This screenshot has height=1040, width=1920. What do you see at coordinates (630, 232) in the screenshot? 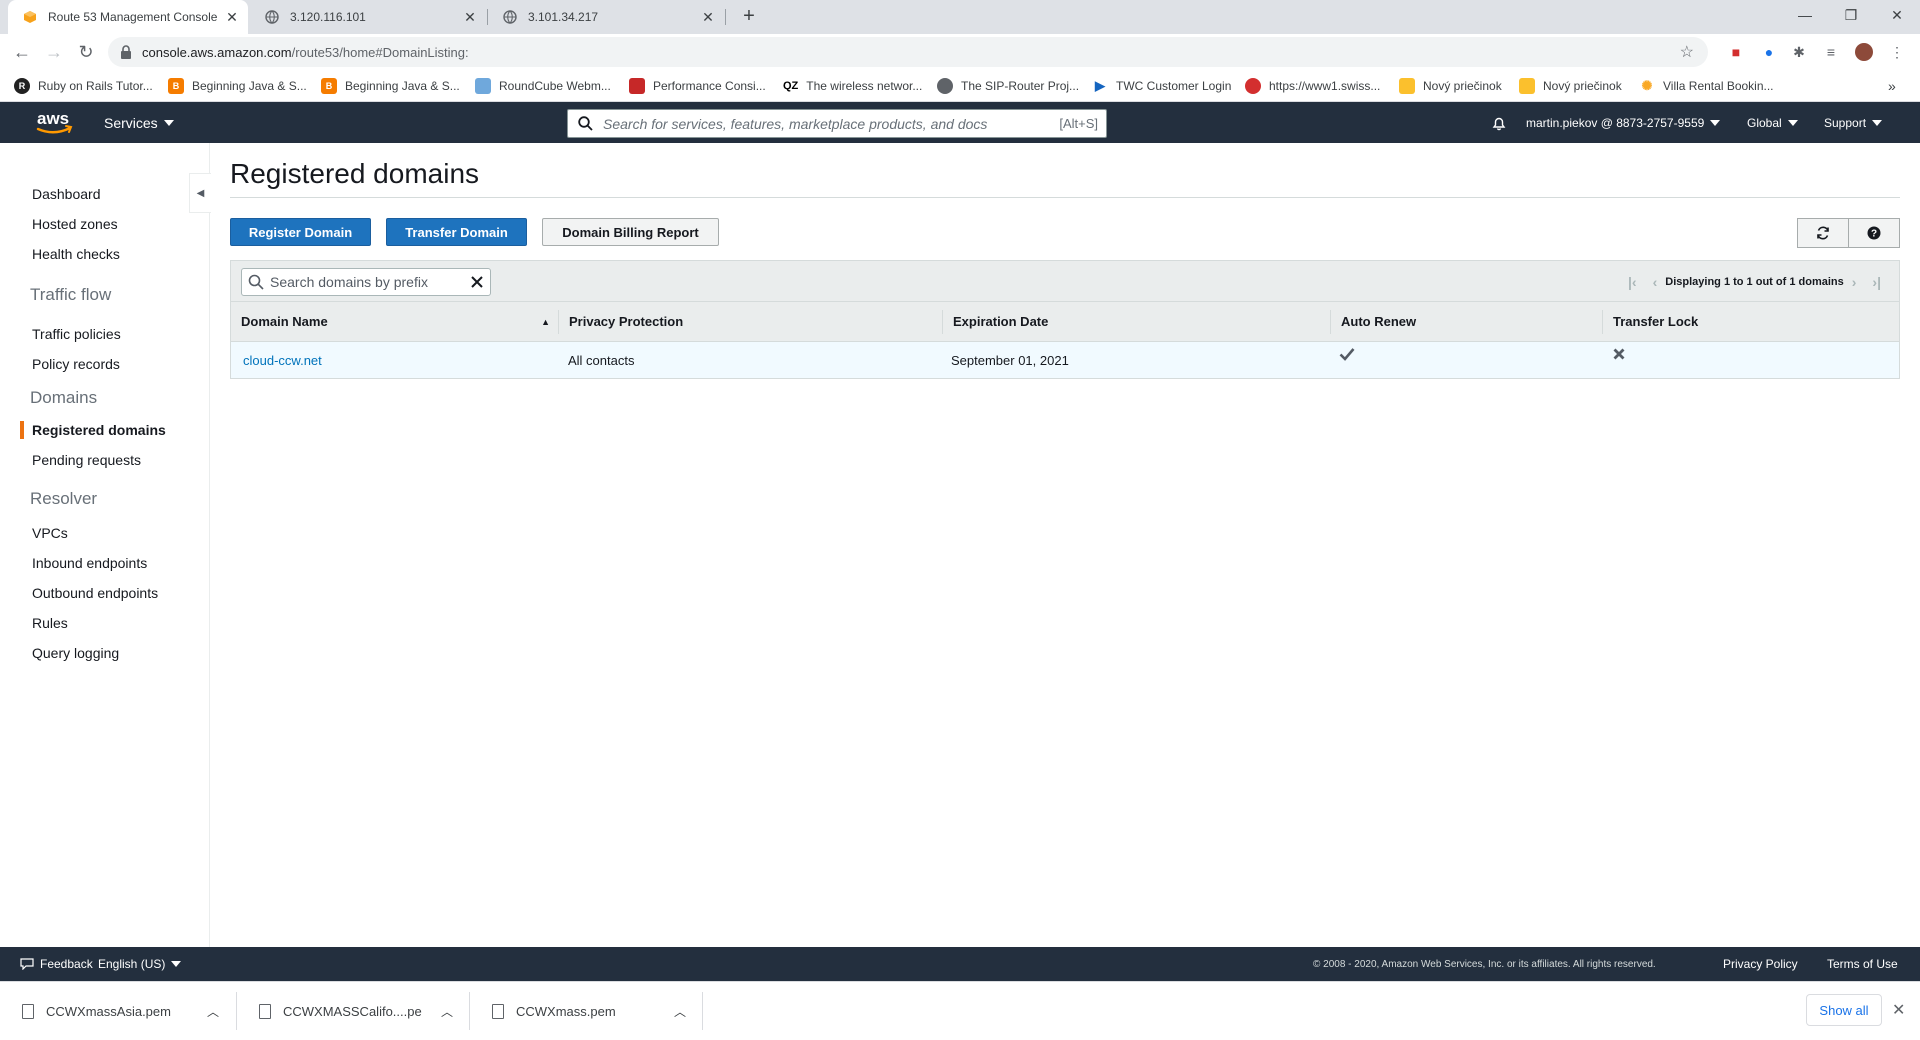
I see `domain-billing-report-button: Domain Billing Report` at bounding box center [630, 232].